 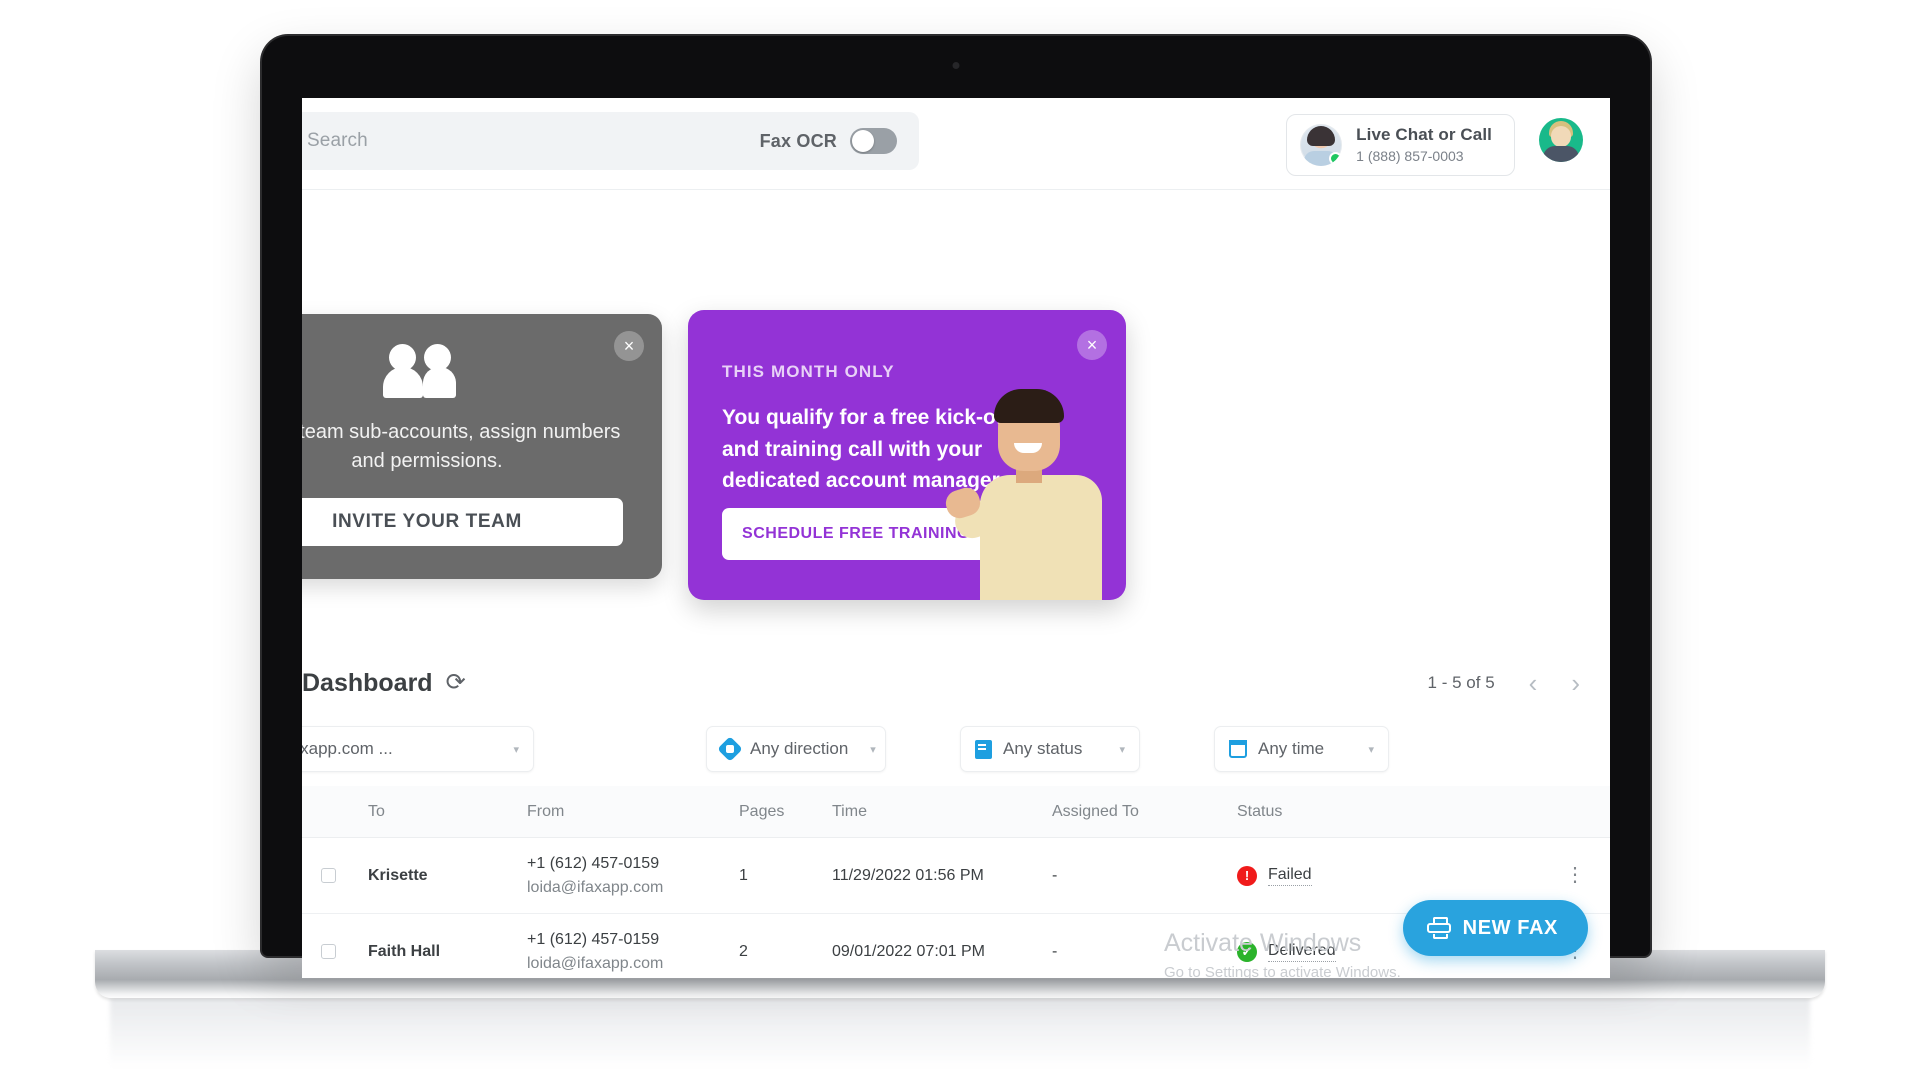 I want to click on avatar-face, so click(x=1561, y=136).